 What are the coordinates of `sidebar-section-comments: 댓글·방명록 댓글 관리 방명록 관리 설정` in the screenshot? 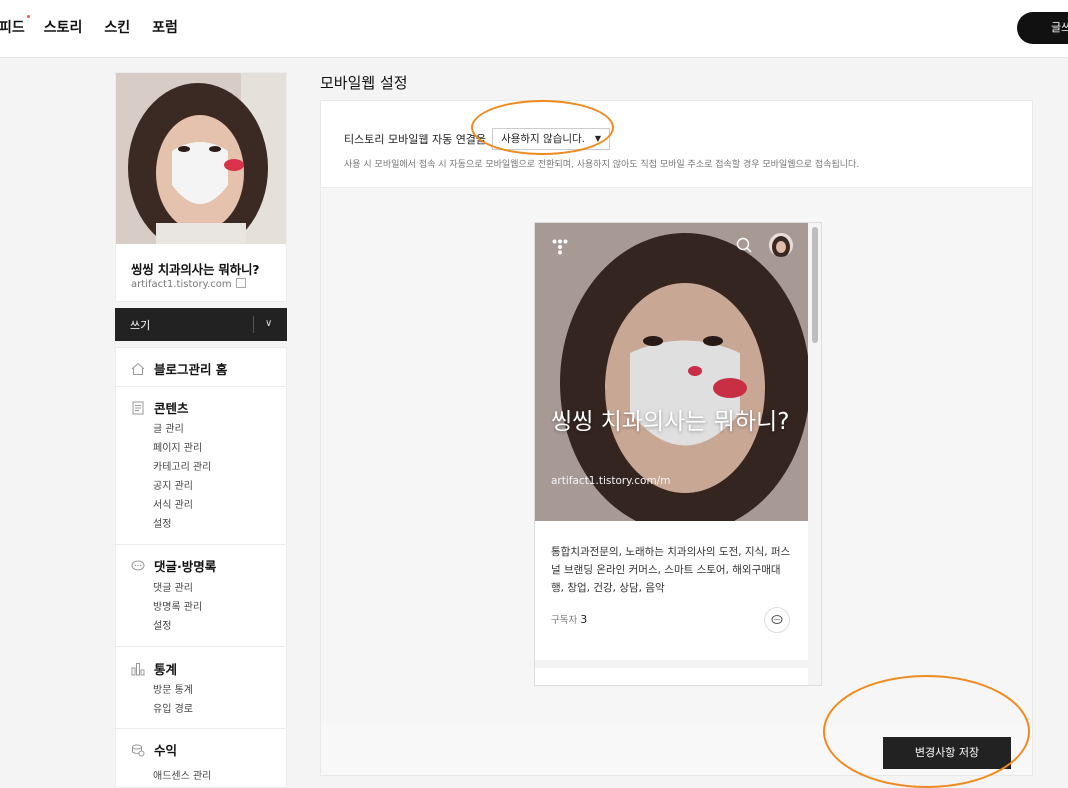 It's located at (201, 595).